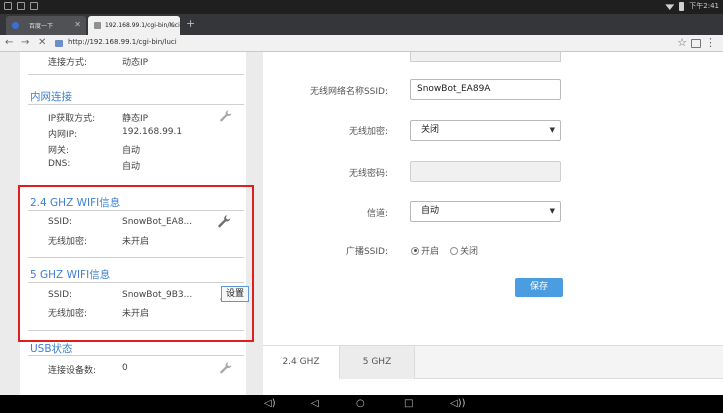  Describe the element at coordinates (59, 43) in the screenshot. I see `site-favicon-icon` at that location.